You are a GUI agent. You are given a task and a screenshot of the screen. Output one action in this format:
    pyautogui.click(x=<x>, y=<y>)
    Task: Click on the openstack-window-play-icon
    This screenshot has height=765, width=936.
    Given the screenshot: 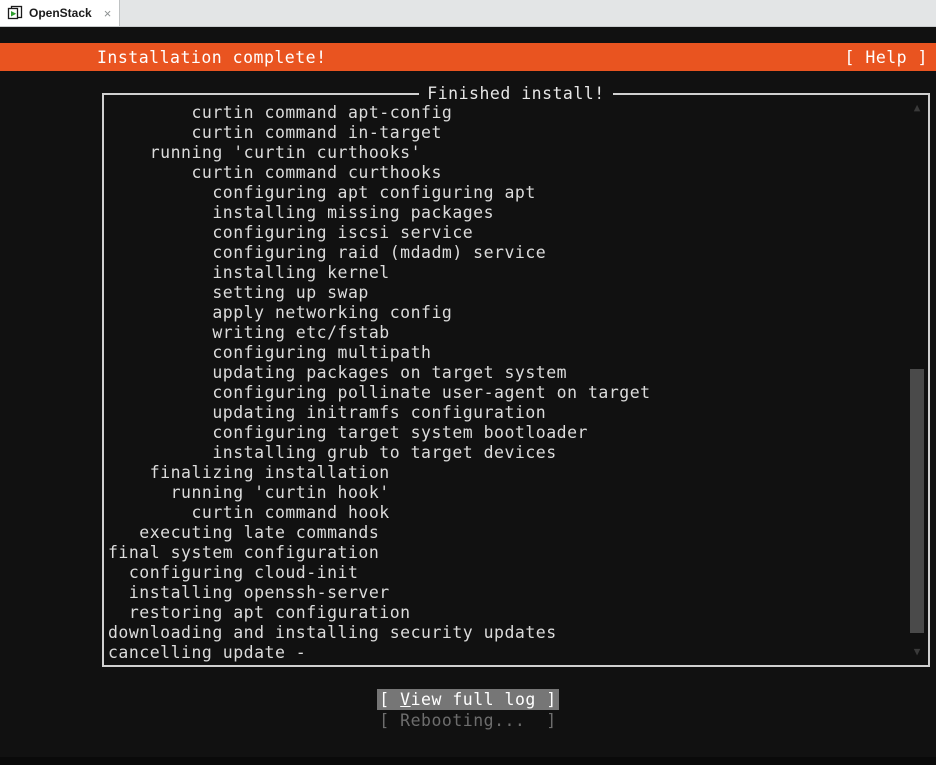 What is the action you would take?
    pyautogui.click(x=15, y=13)
    